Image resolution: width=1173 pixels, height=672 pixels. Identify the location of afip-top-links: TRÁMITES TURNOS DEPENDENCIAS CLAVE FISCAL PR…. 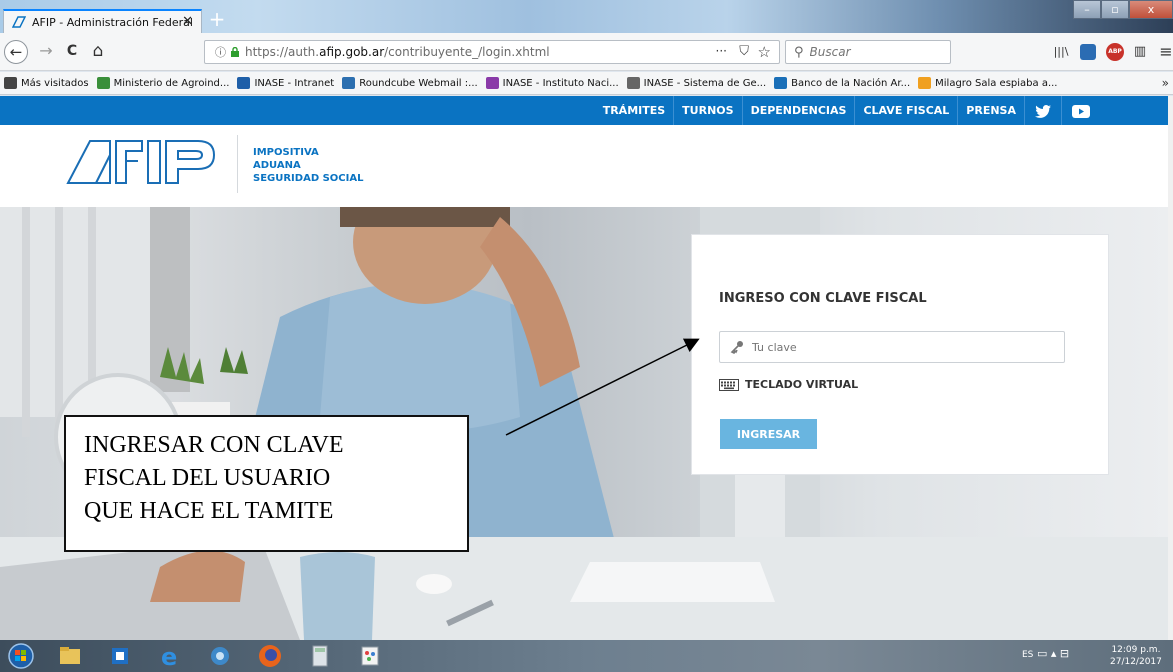
(847, 110).